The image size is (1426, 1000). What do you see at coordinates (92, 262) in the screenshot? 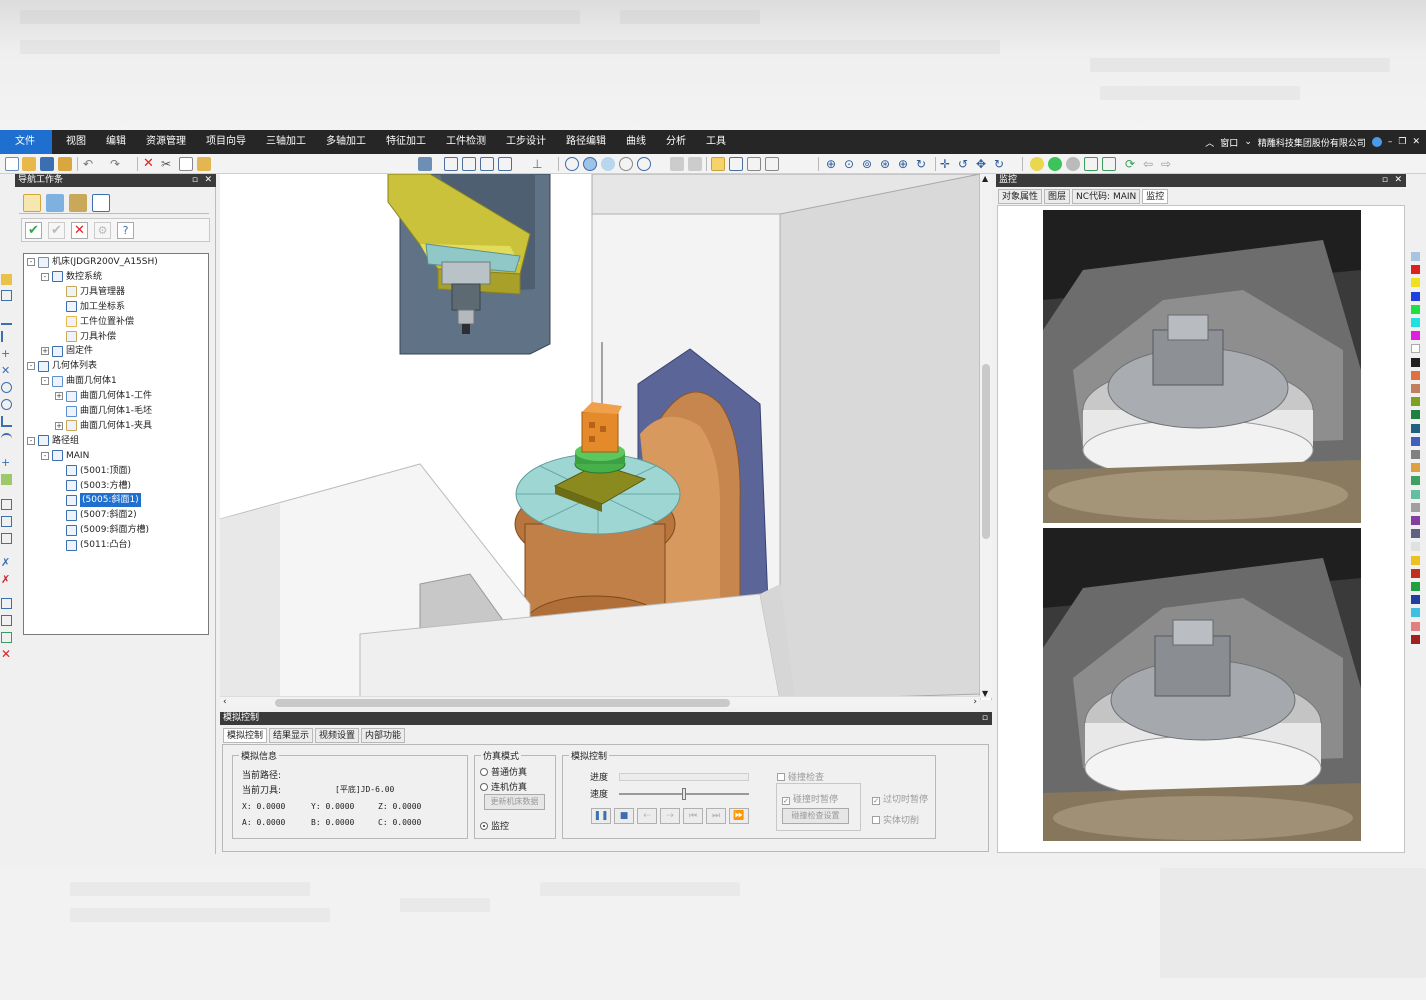
I see `tree-item: - 机床(JDGR200V_A15SH)` at bounding box center [92, 262].